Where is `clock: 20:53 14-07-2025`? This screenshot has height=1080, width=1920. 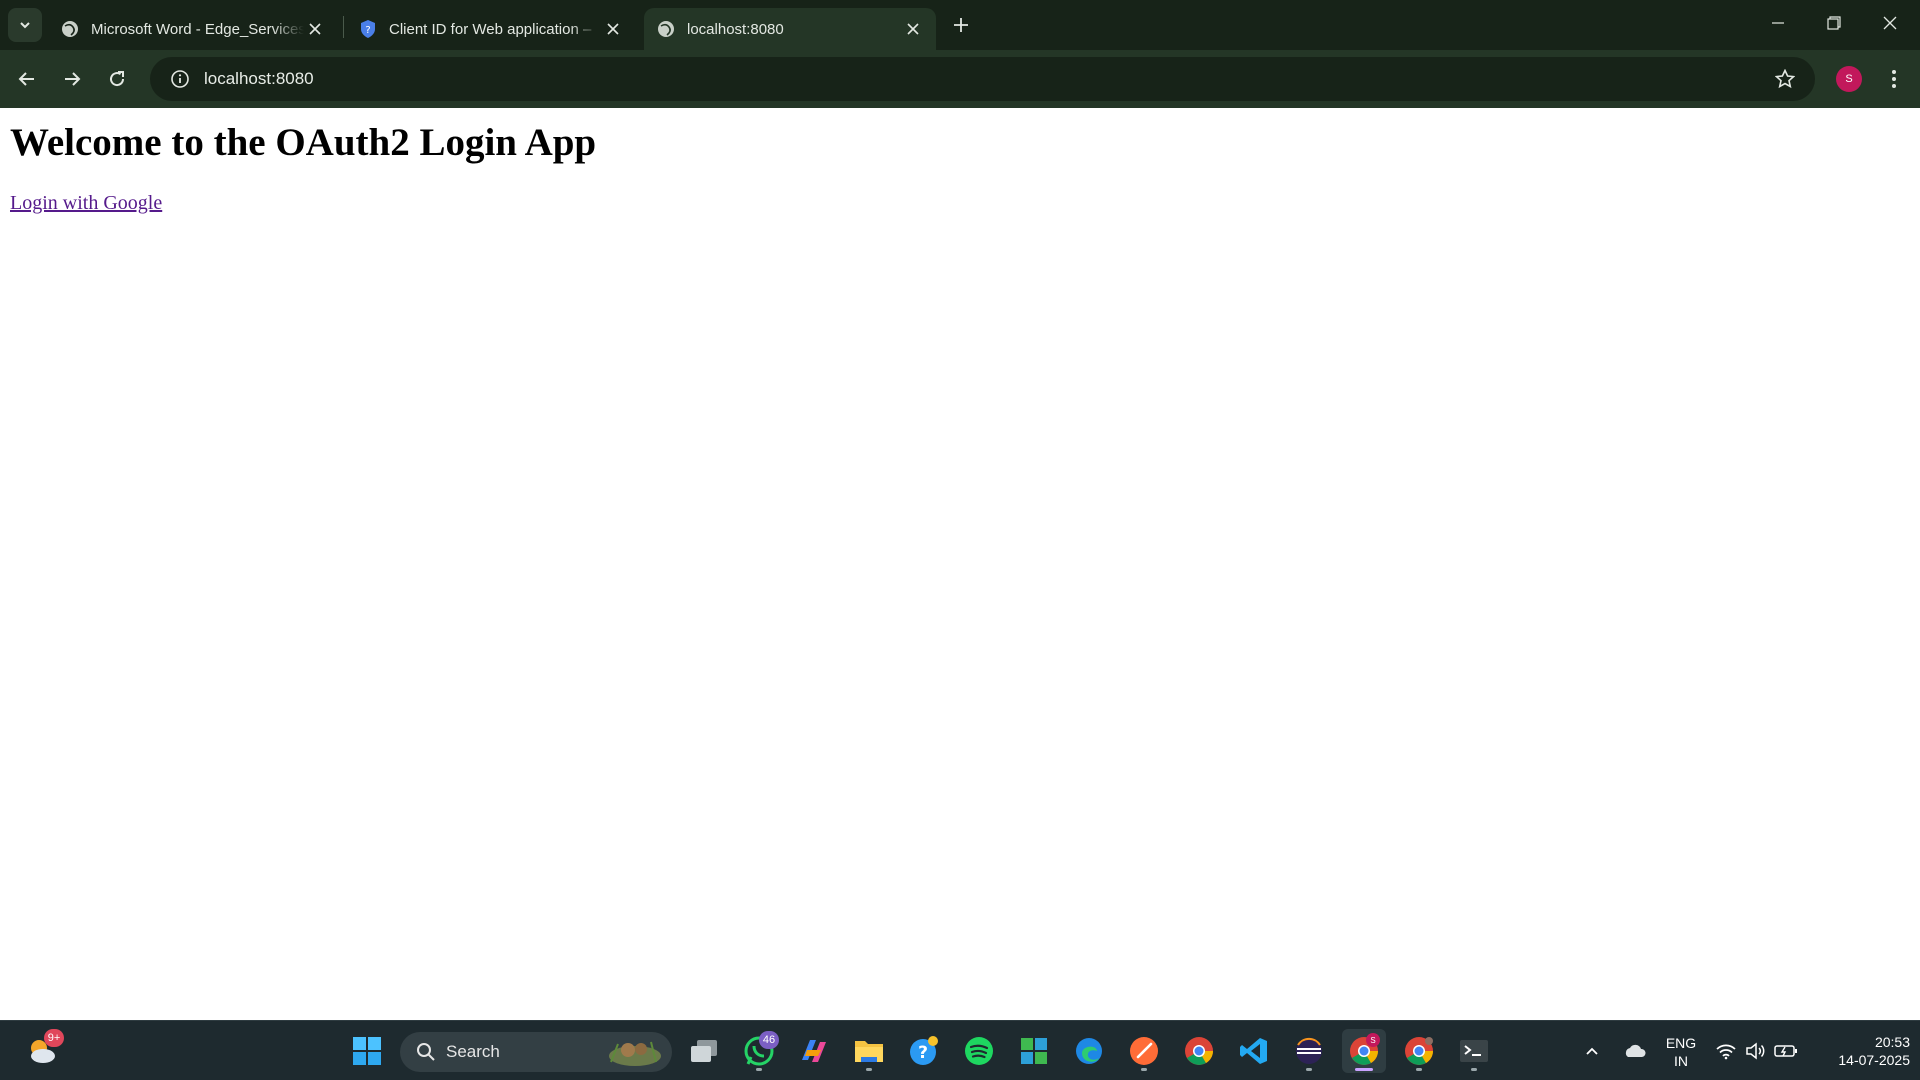 clock: 20:53 14-07-2025 is located at coordinates (1860, 1051).